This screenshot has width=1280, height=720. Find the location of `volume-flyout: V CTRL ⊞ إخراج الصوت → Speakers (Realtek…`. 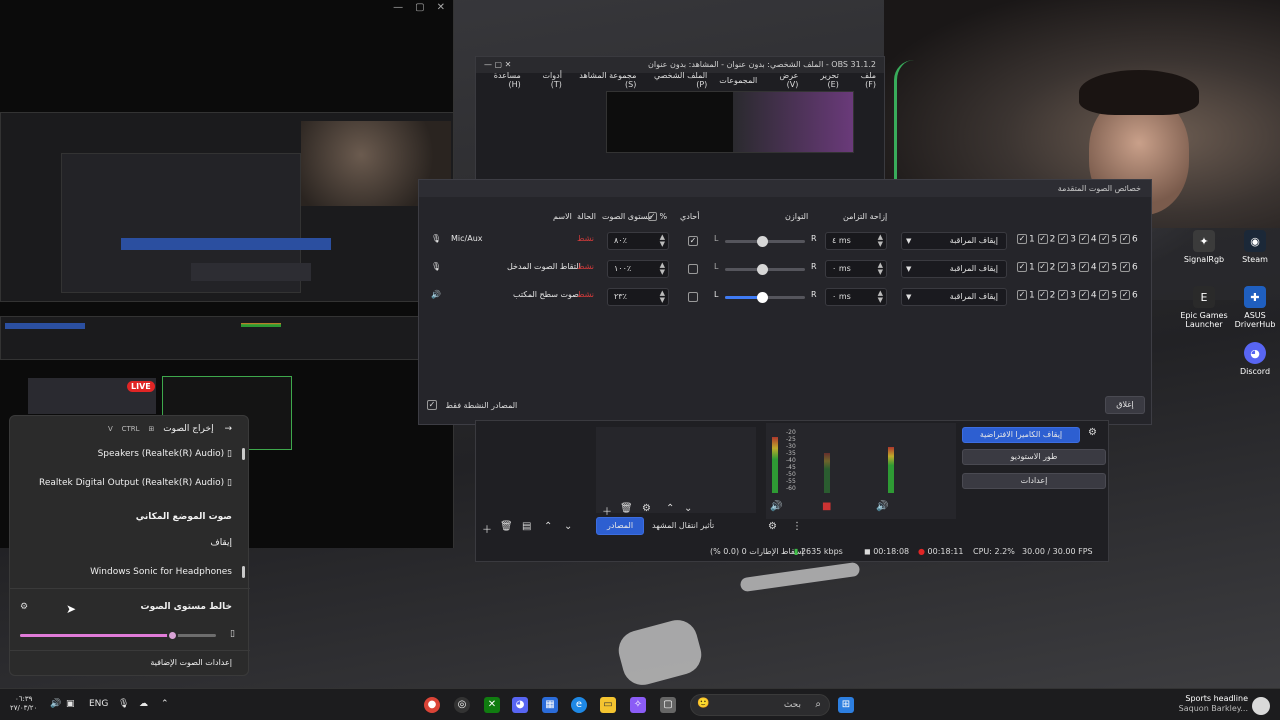

volume-flyout: V CTRL ⊞ إخراج الصوت → Speakers (Realtek… is located at coordinates (129, 545).